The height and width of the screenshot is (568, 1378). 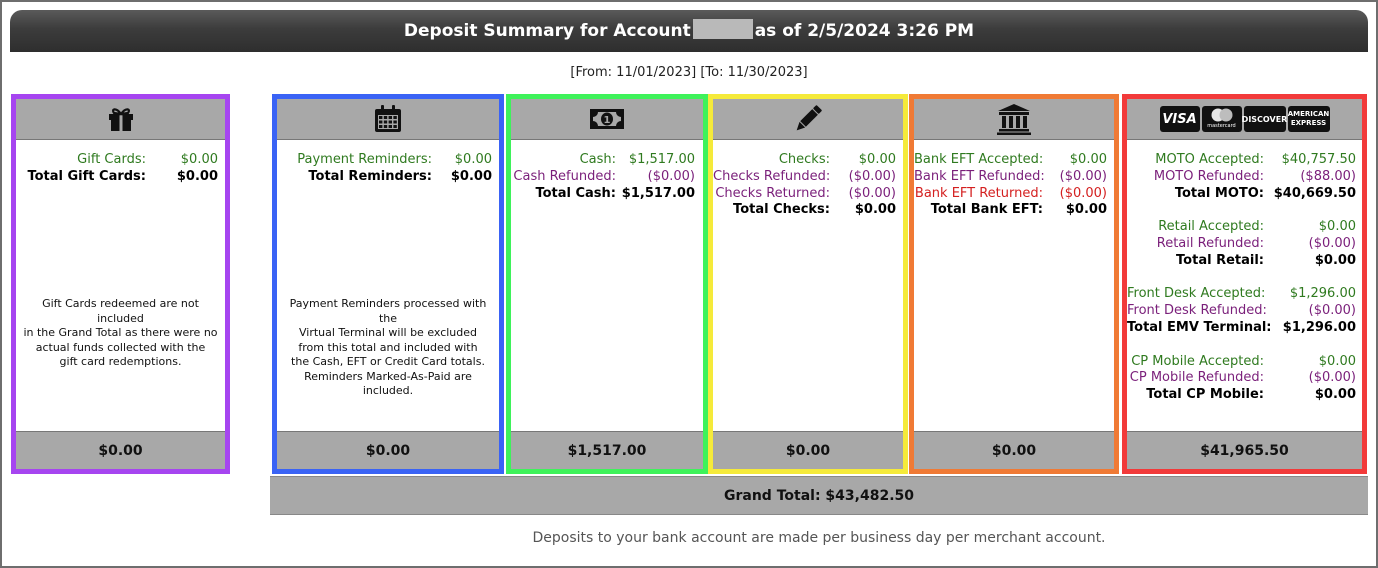 I want to click on row-cash: Cash: $1,517.00, so click(x=637, y=159).